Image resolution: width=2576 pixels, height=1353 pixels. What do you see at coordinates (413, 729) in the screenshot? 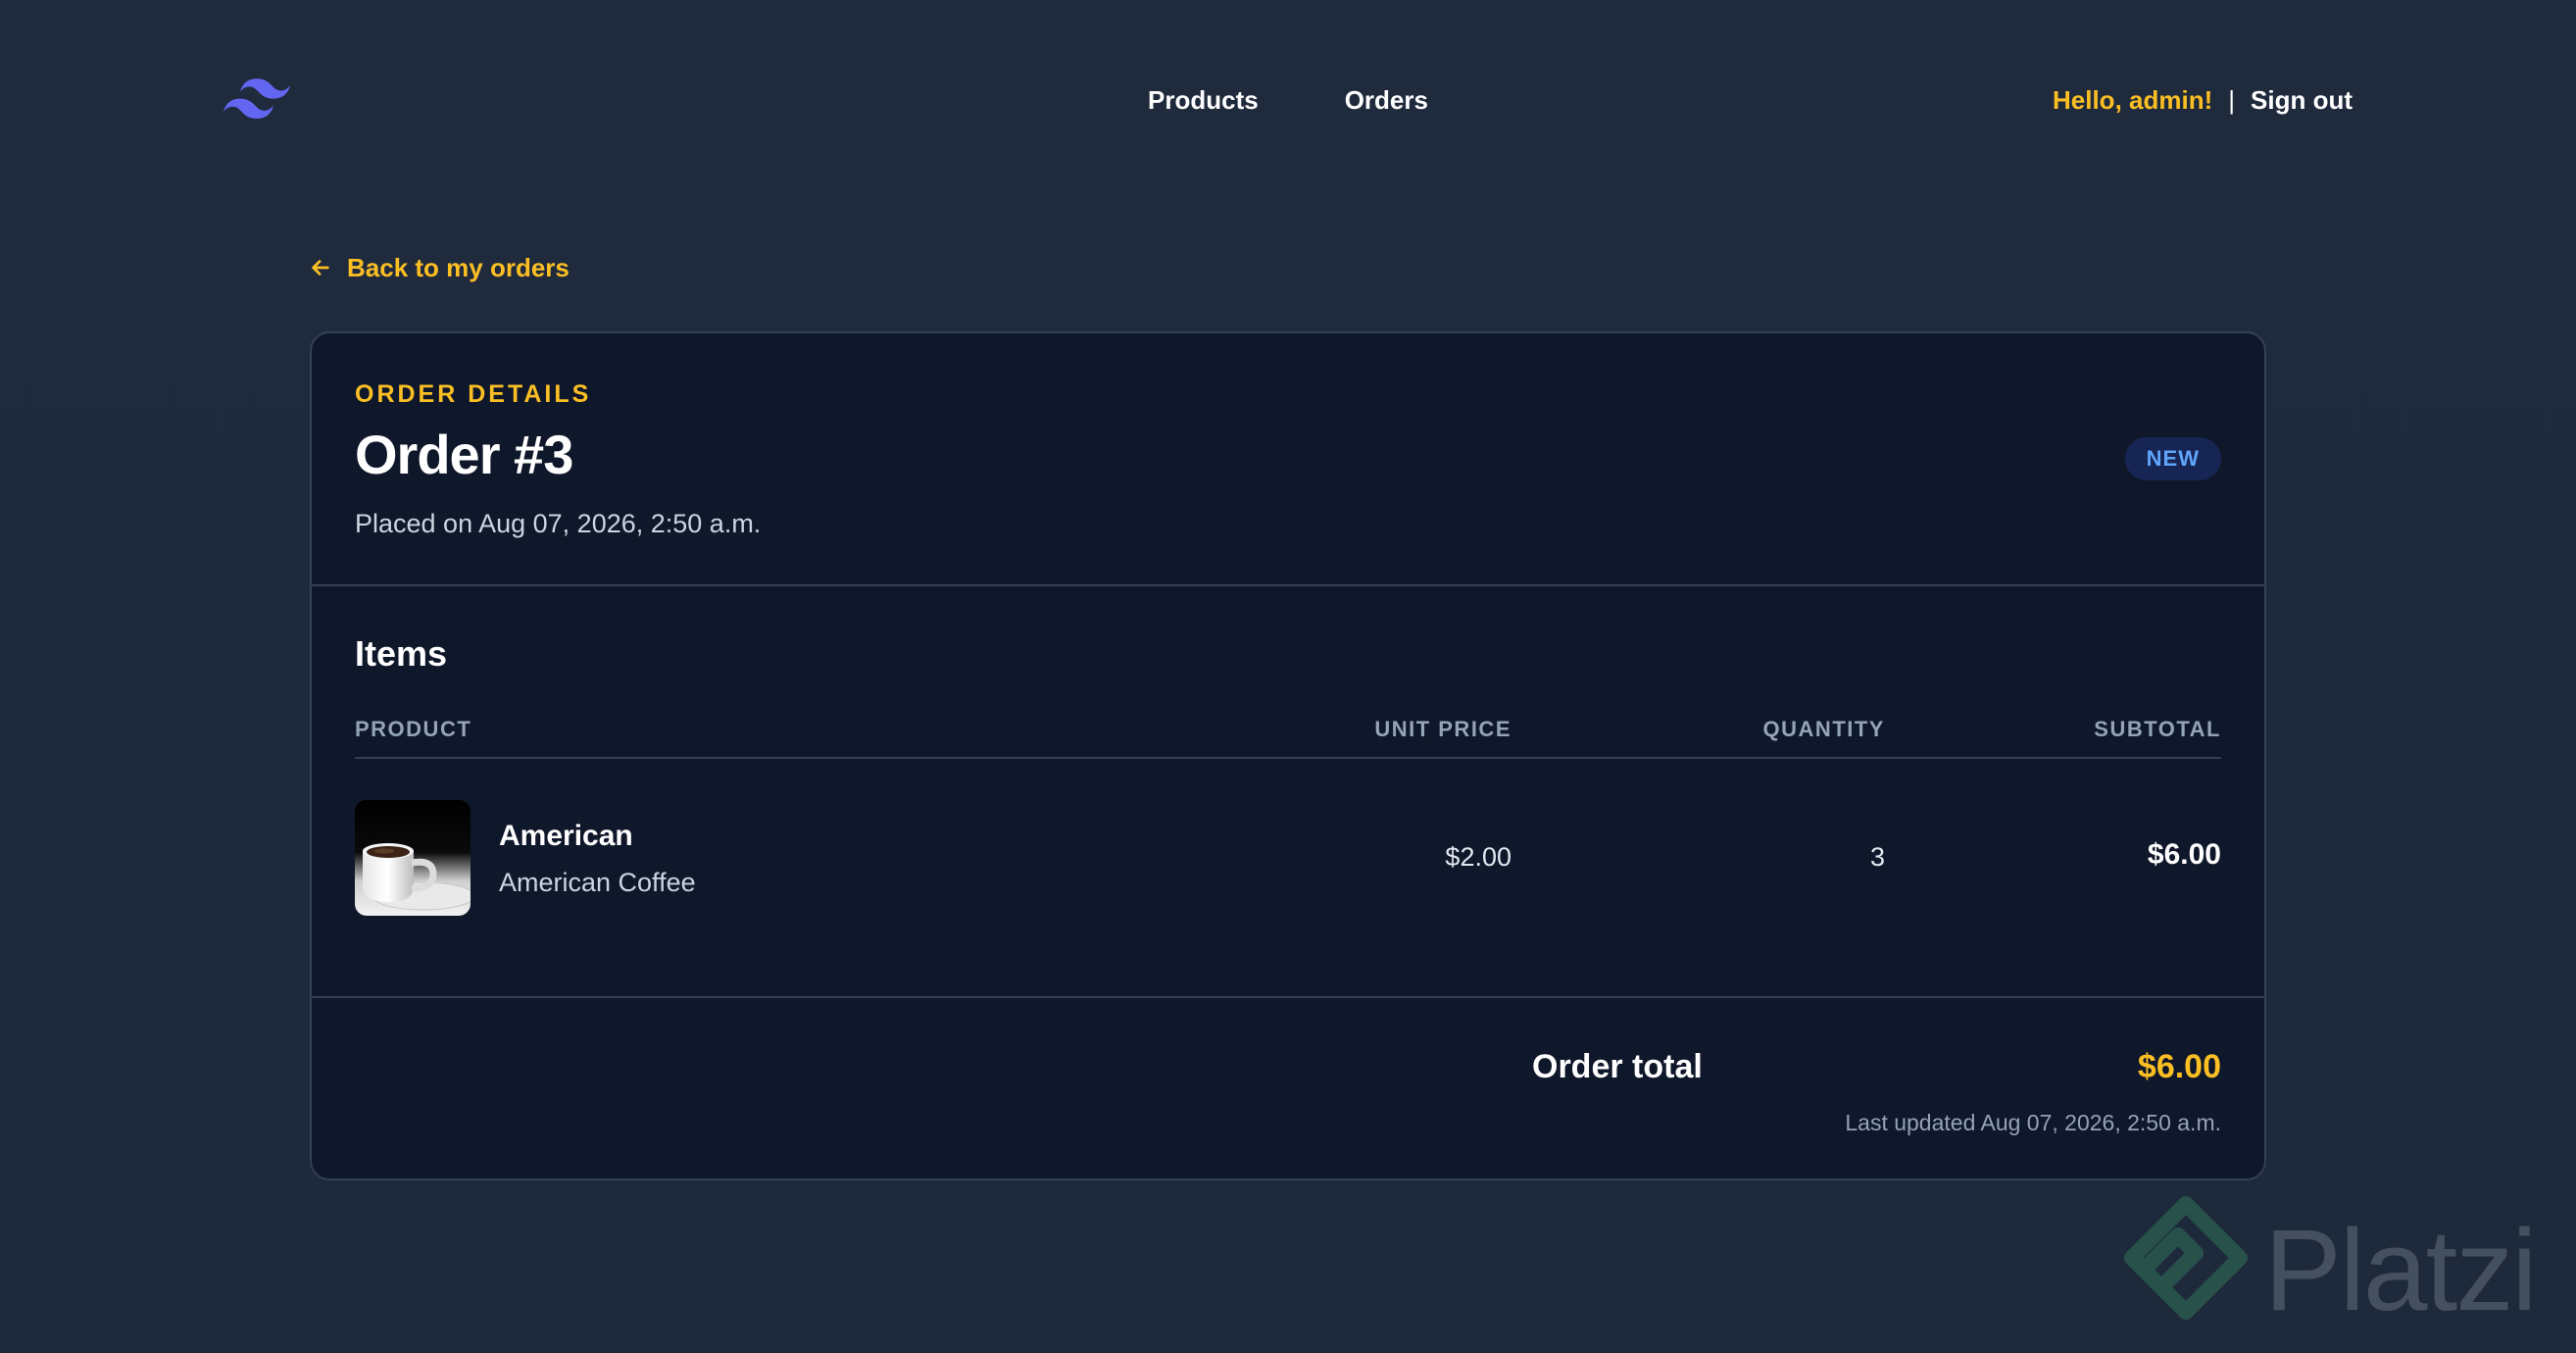
I see `column-product: PRODUCT` at bounding box center [413, 729].